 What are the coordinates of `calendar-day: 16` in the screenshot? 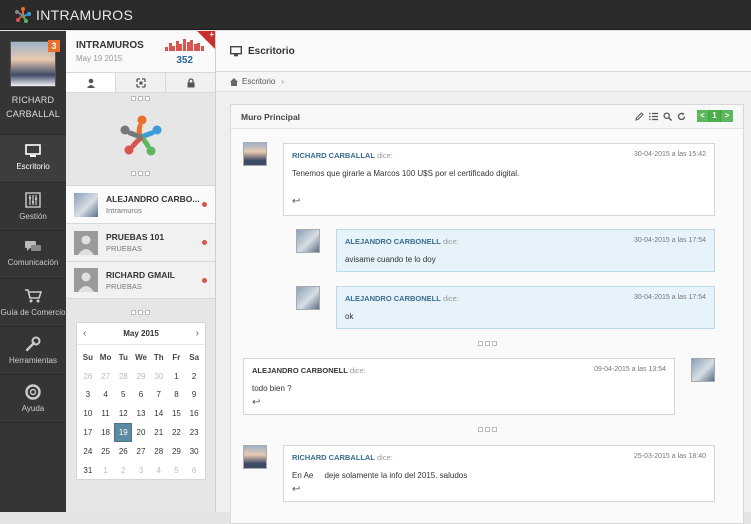 It's located at (194, 413).